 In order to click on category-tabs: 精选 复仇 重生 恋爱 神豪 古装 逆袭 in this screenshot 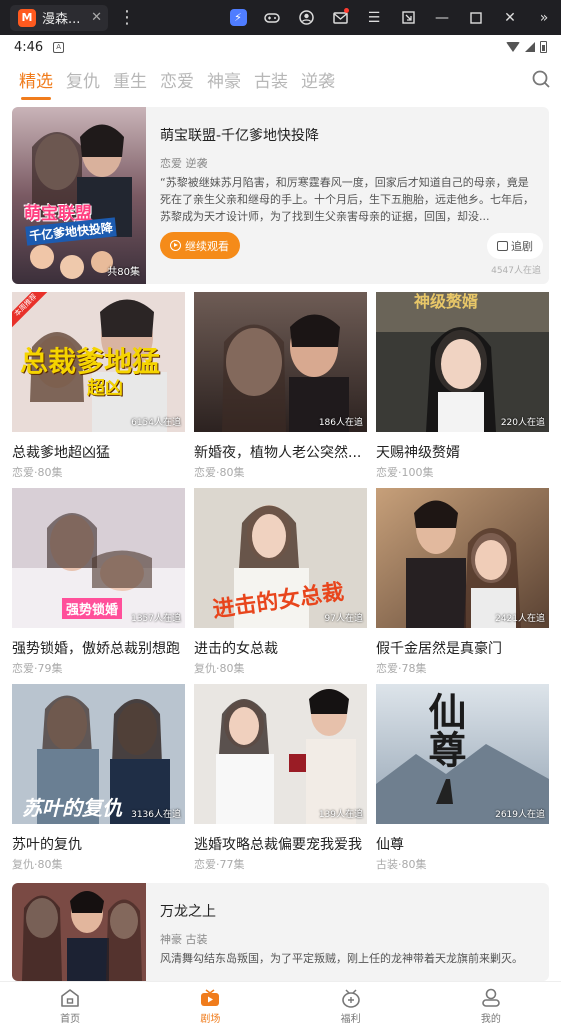, I will do `click(280, 79)`.